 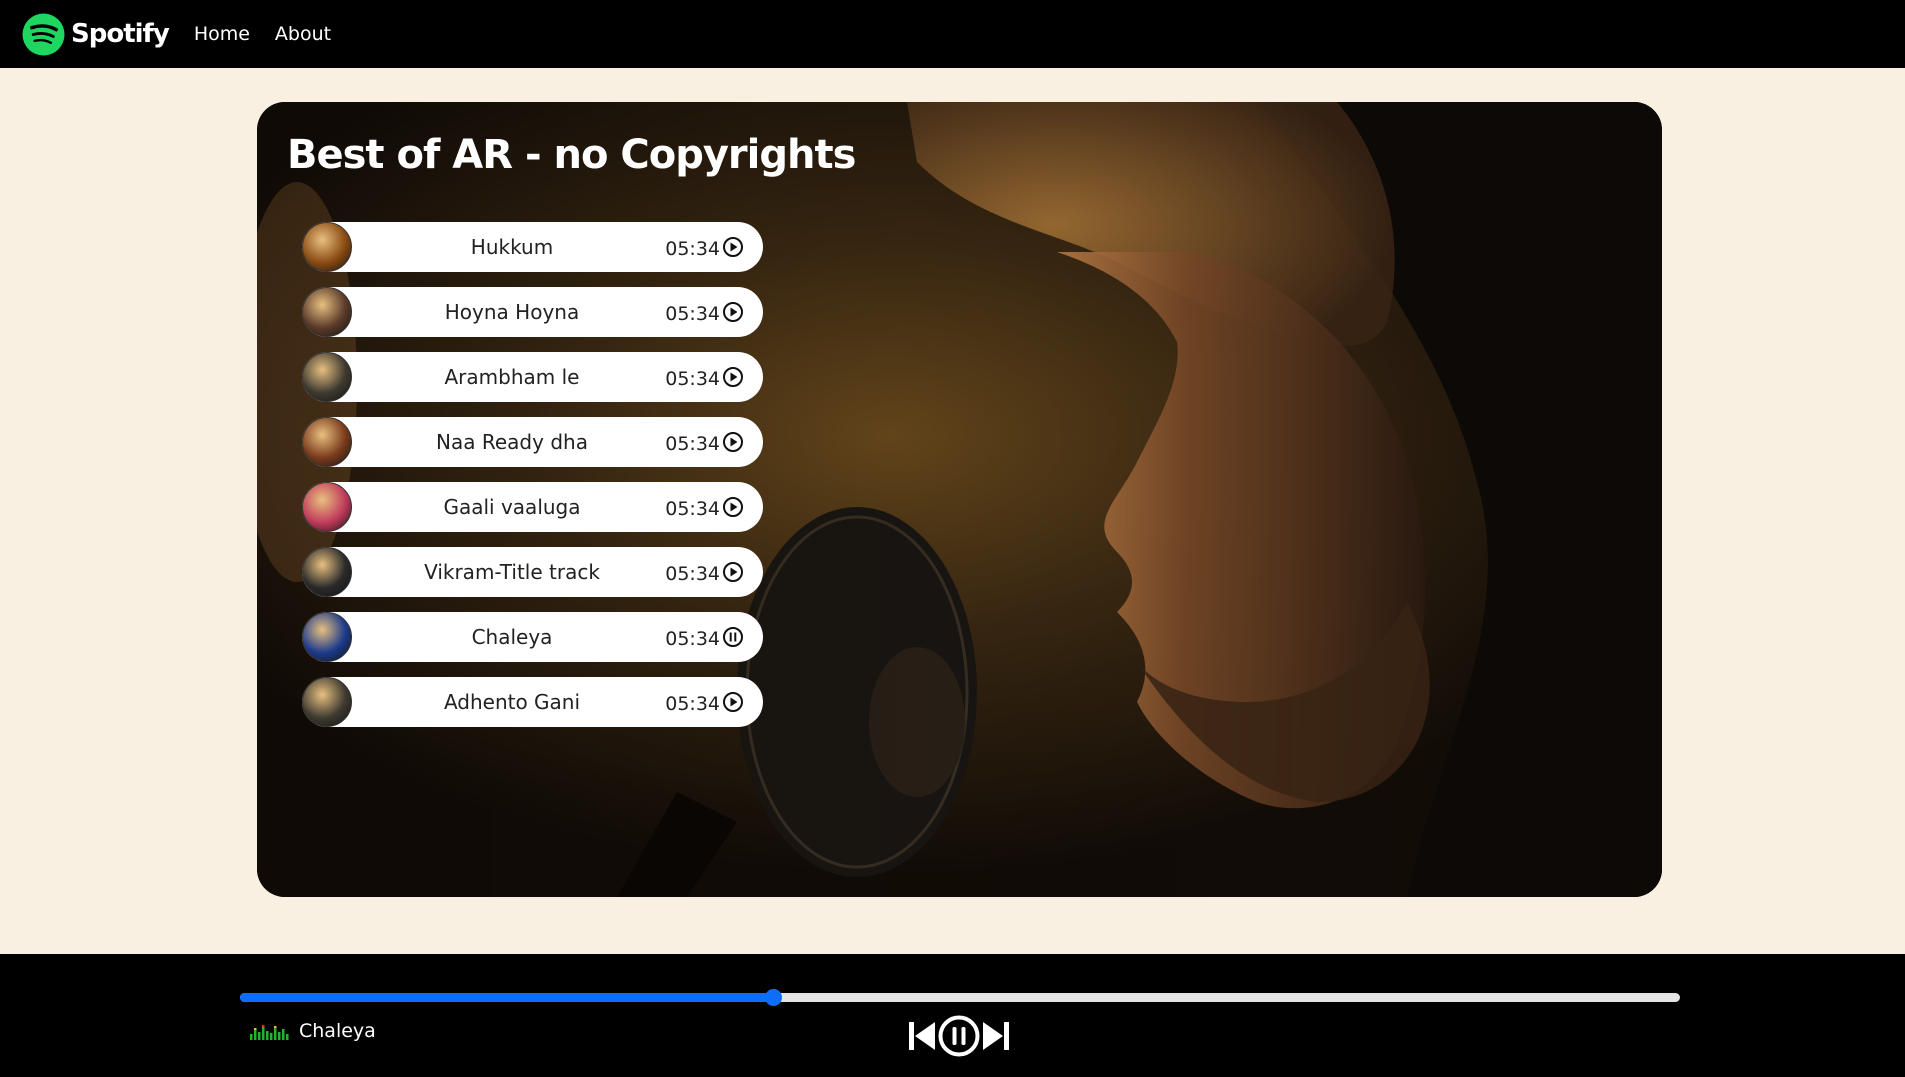 What do you see at coordinates (952, 34) in the screenshot?
I see `navbar: Spotify Home About` at bounding box center [952, 34].